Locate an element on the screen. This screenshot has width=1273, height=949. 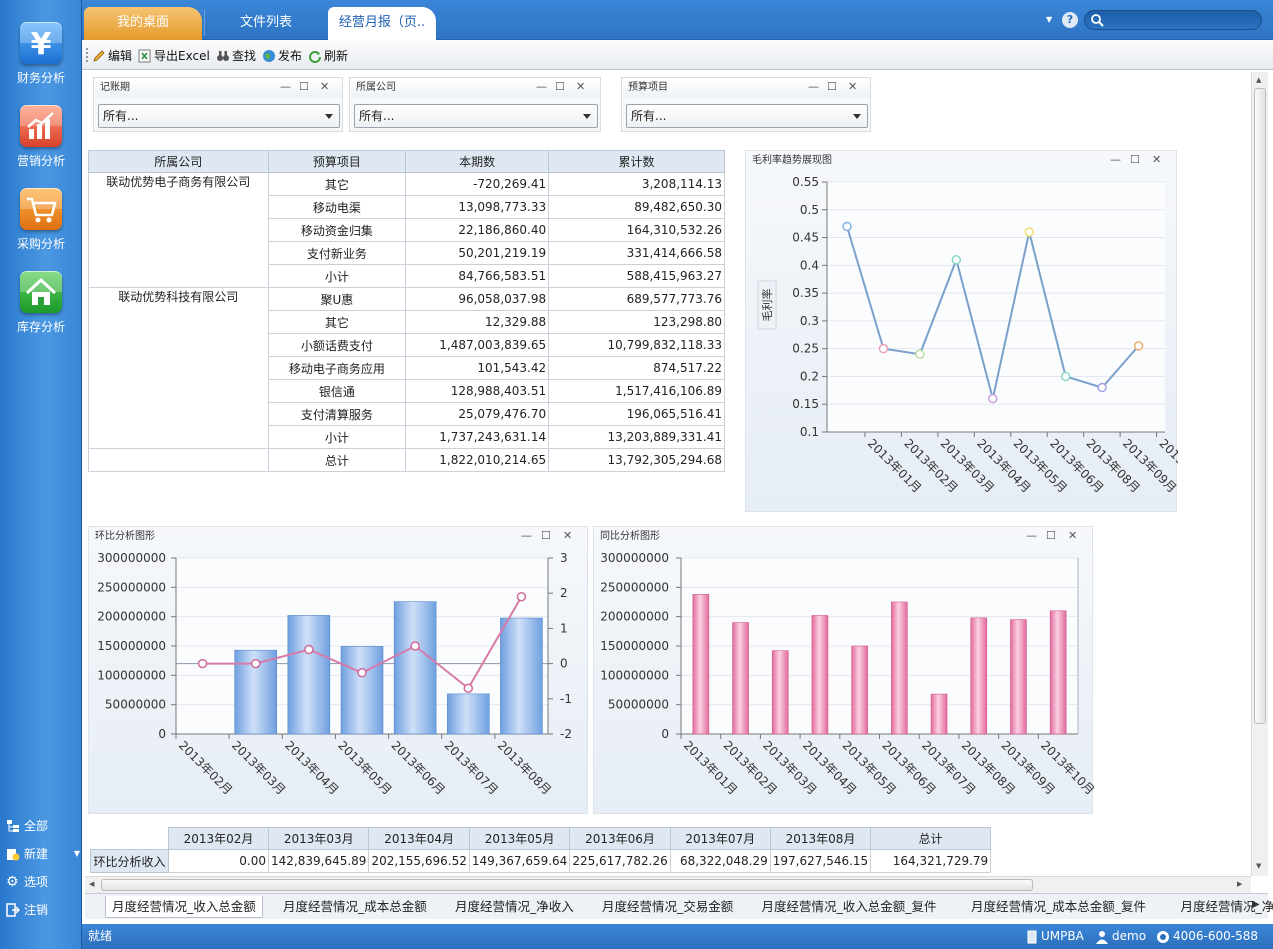
y2-tick-label: 3 is located at coordinates (564, 558).